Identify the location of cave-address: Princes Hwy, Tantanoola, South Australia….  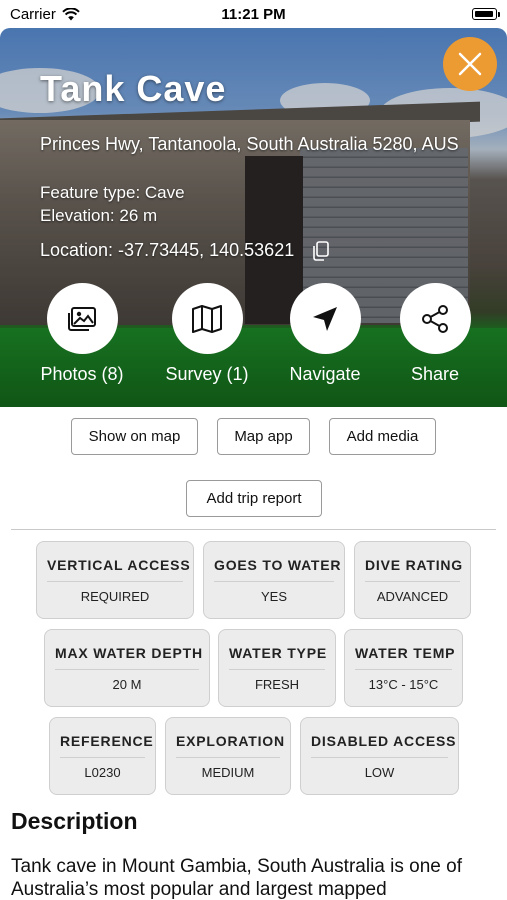
(249, 144).